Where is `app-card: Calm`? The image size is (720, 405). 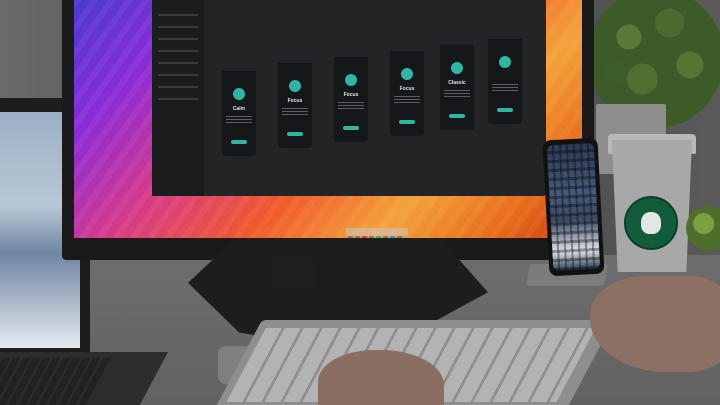
app-card: Calm is located at coordinates (239, 111).